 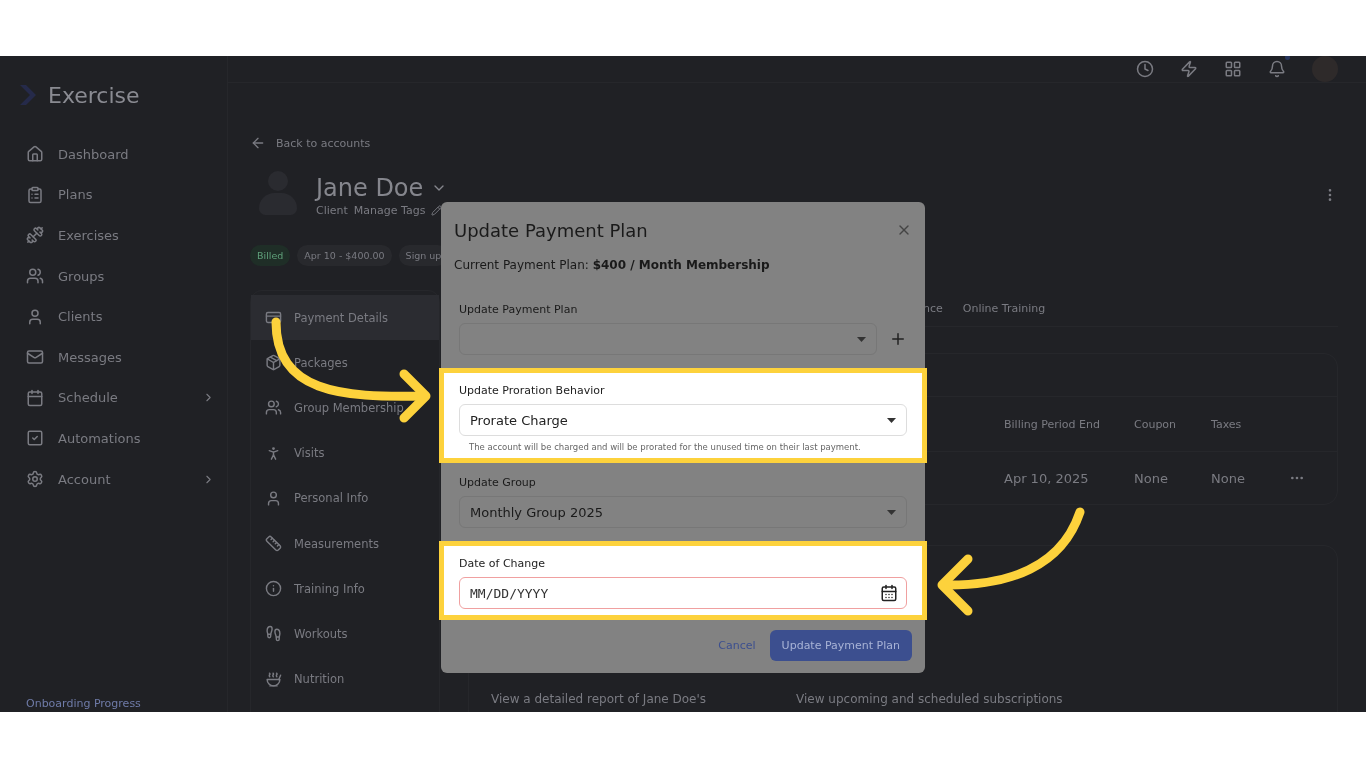 I want to click on manage-tags-link: Manage Tags, so click(x=389, y=210).